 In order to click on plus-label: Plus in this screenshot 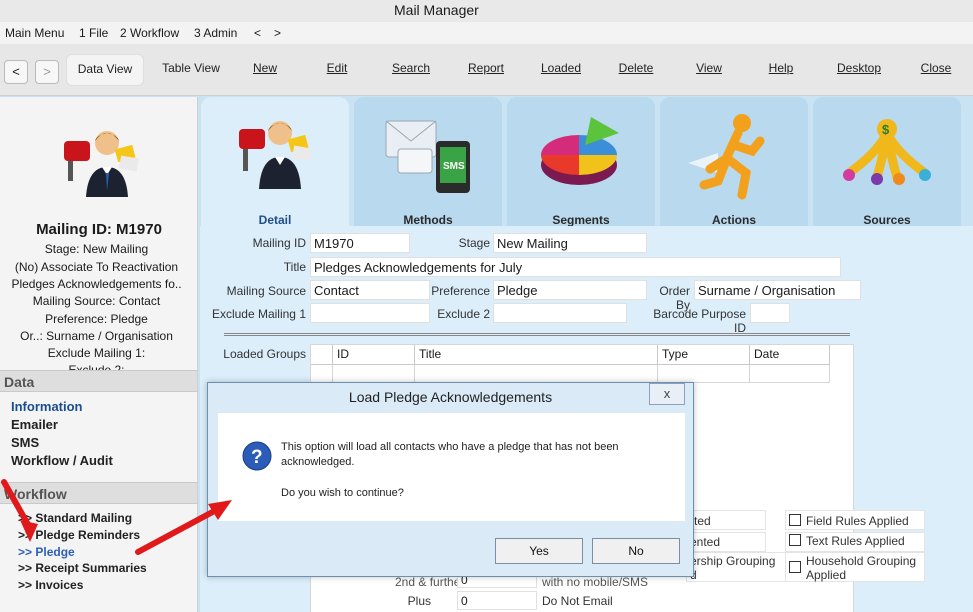, I will do `click(419, 601)`.